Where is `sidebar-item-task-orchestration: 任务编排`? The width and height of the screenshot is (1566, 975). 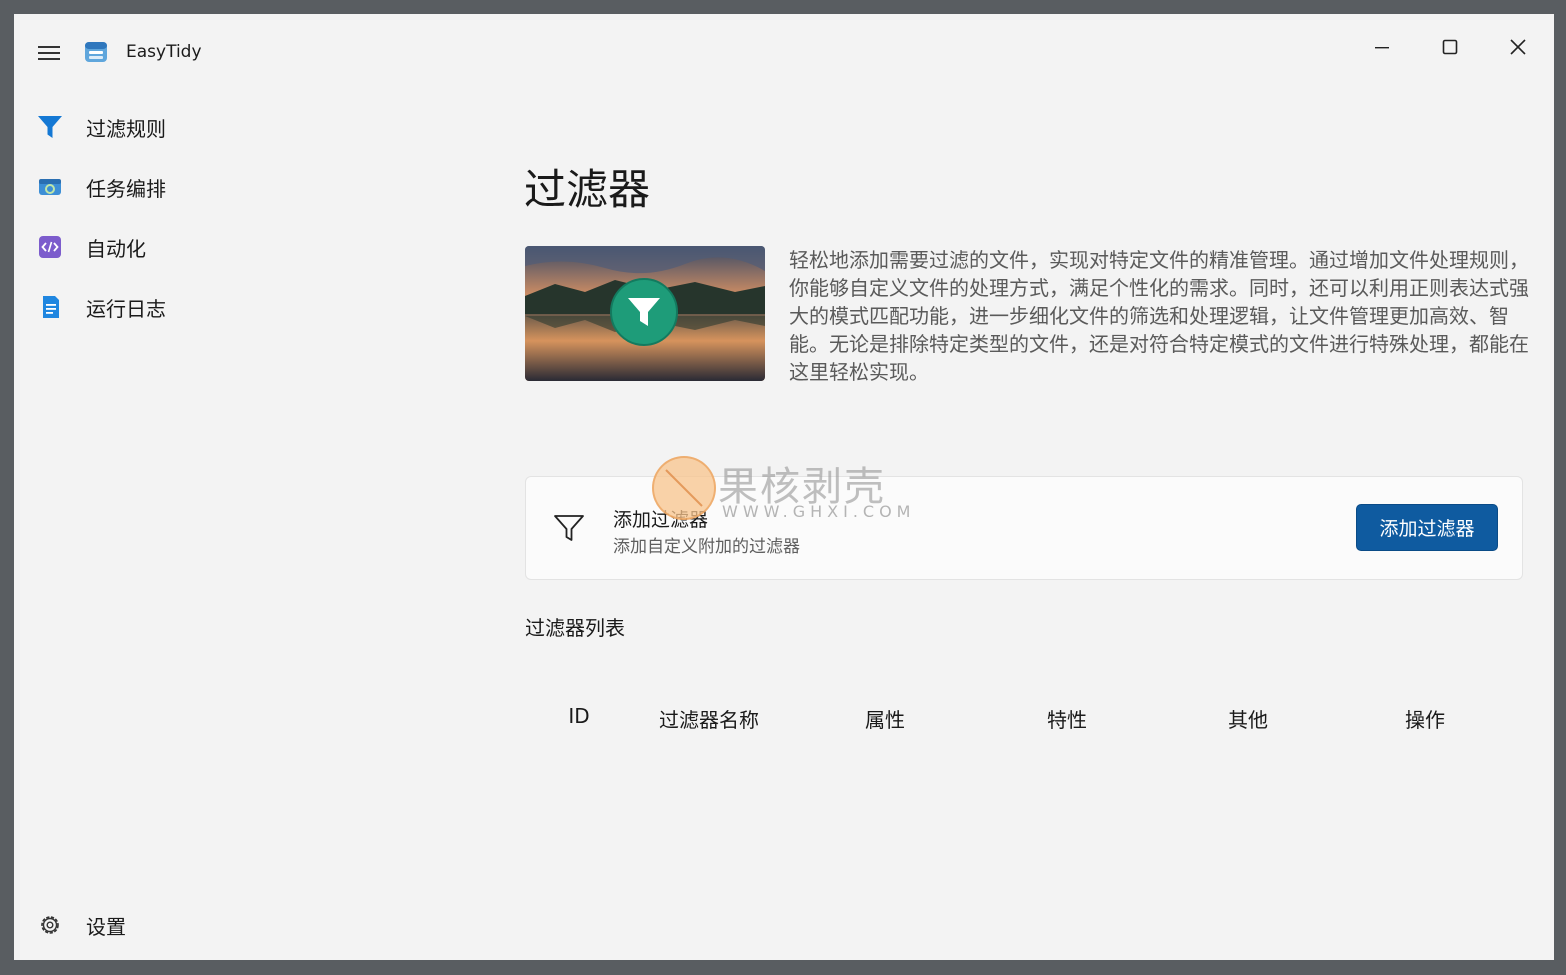
sidebar-item-task-orchestration: 任务编排 is located at coordinates (164, 187).